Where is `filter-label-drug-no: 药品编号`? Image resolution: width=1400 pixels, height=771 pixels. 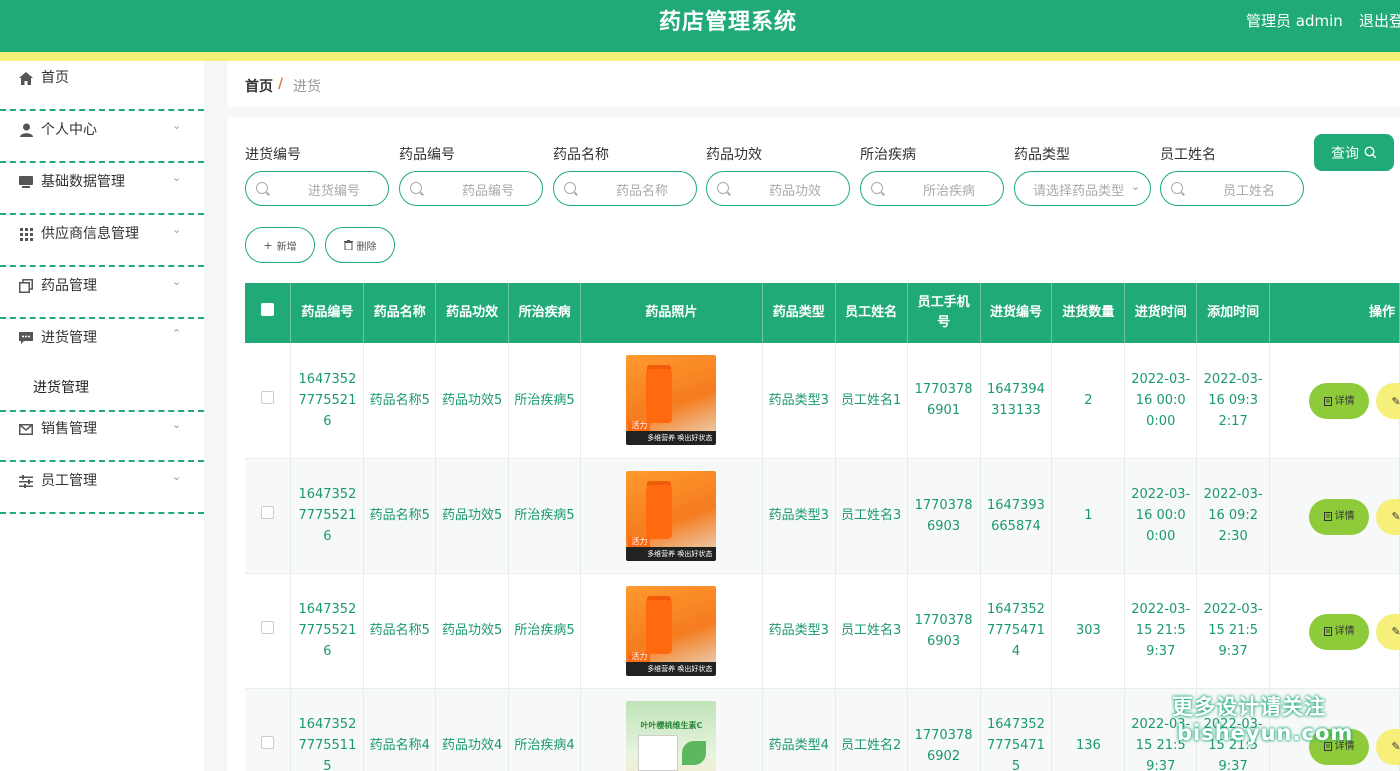
filter-label-drug-no: 药品编号 is located at coordinates (427, 155).